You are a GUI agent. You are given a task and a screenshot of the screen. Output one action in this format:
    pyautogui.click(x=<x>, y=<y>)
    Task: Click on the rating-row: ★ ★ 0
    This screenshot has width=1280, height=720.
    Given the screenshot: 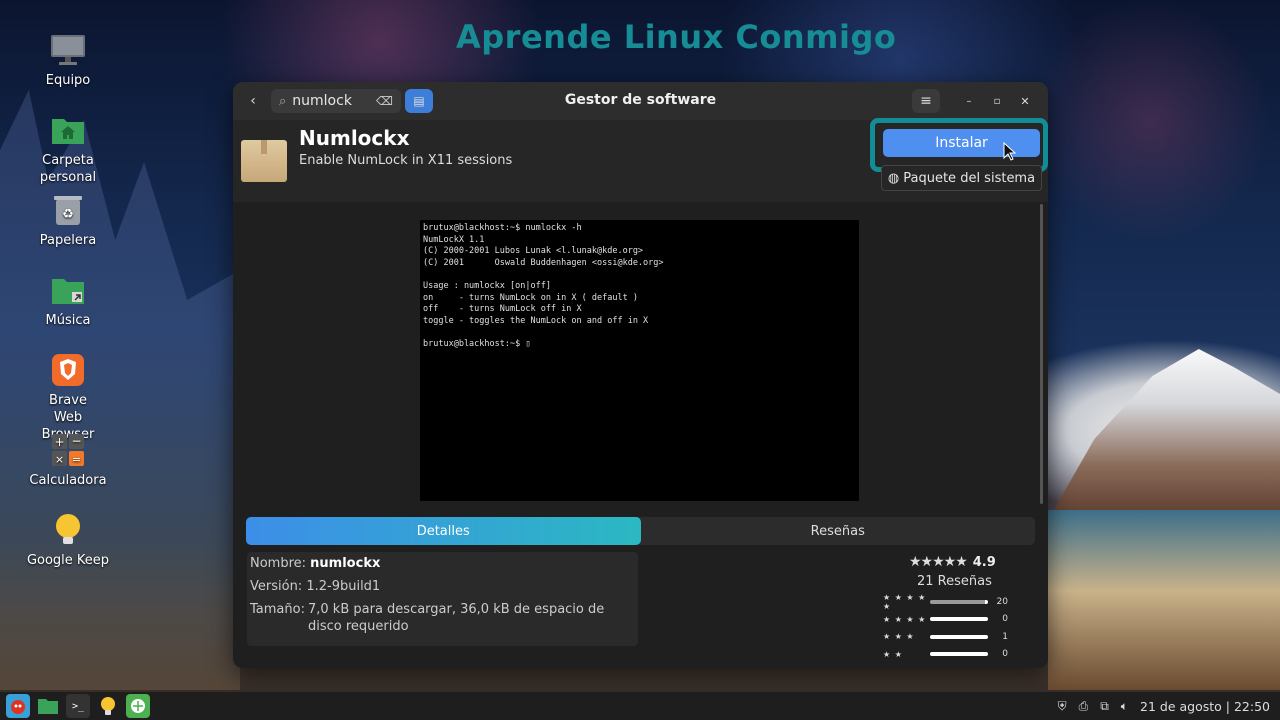 What is the action you would take?
    pyautogui.click(x=945, y=654)
    